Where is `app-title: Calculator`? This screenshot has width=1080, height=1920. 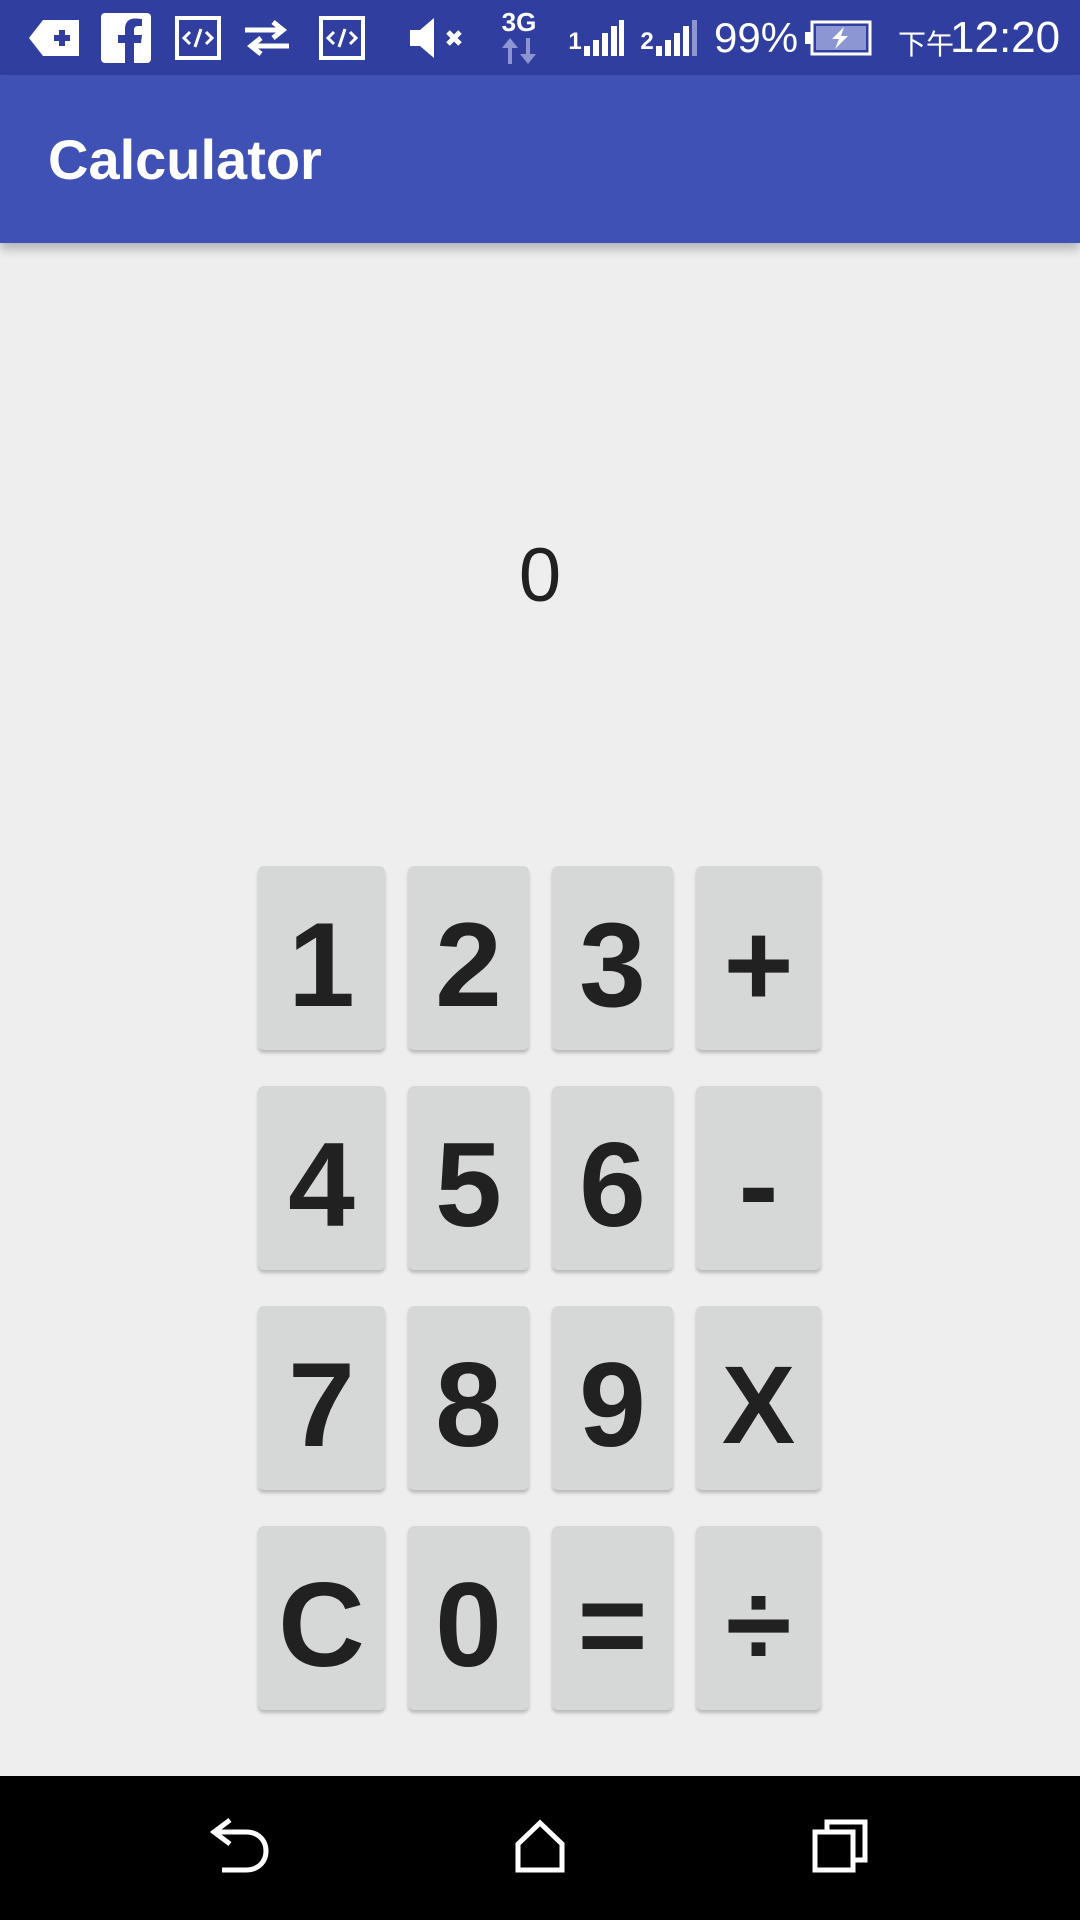 app-title: Calculator is located at coordinates (185, 159).